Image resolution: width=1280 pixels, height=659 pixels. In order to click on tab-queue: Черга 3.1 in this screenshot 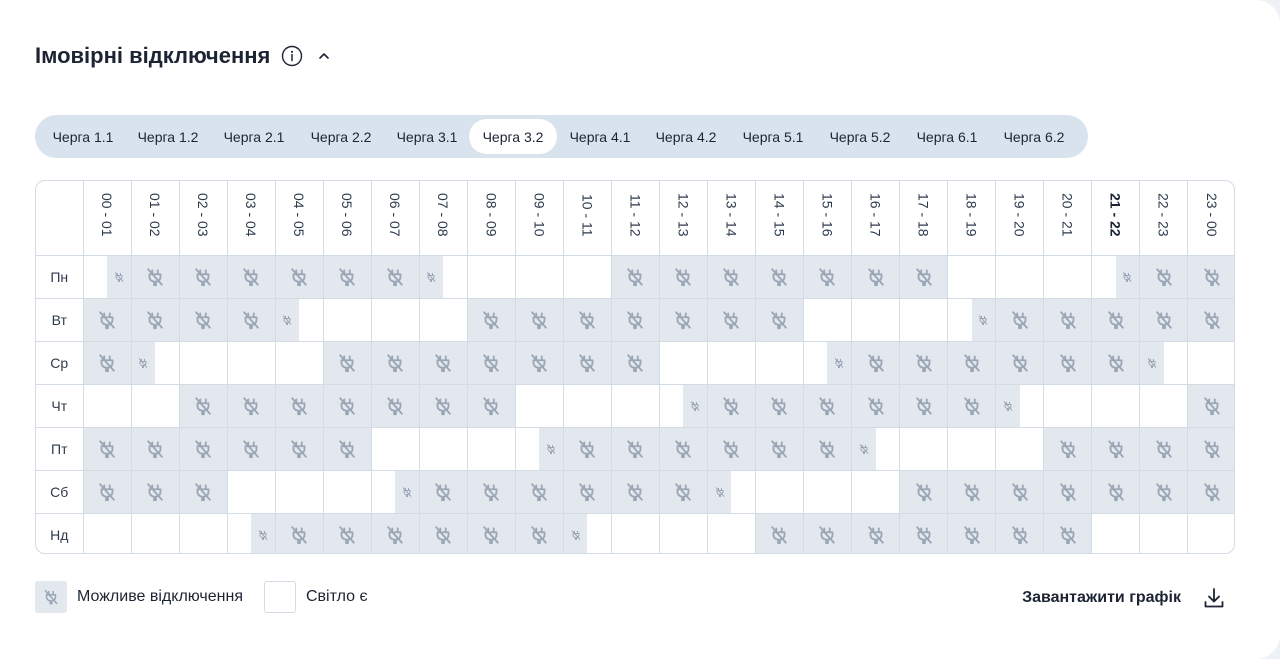, I will do `click(427, 136)`.